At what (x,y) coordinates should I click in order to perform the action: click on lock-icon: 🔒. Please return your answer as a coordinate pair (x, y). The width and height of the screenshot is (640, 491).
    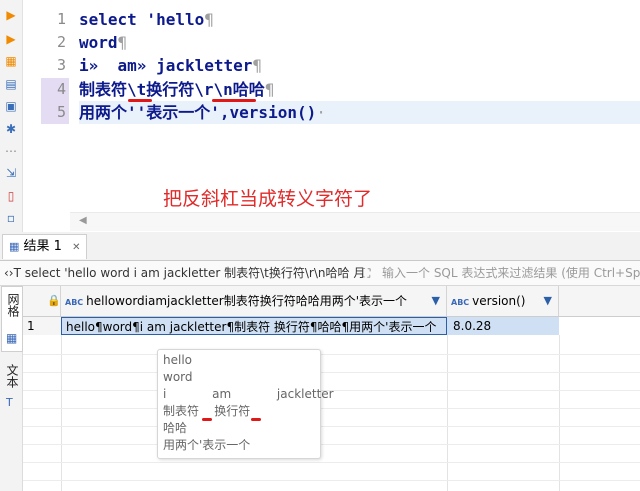
    Looking at the image, I should click on (54, 300).